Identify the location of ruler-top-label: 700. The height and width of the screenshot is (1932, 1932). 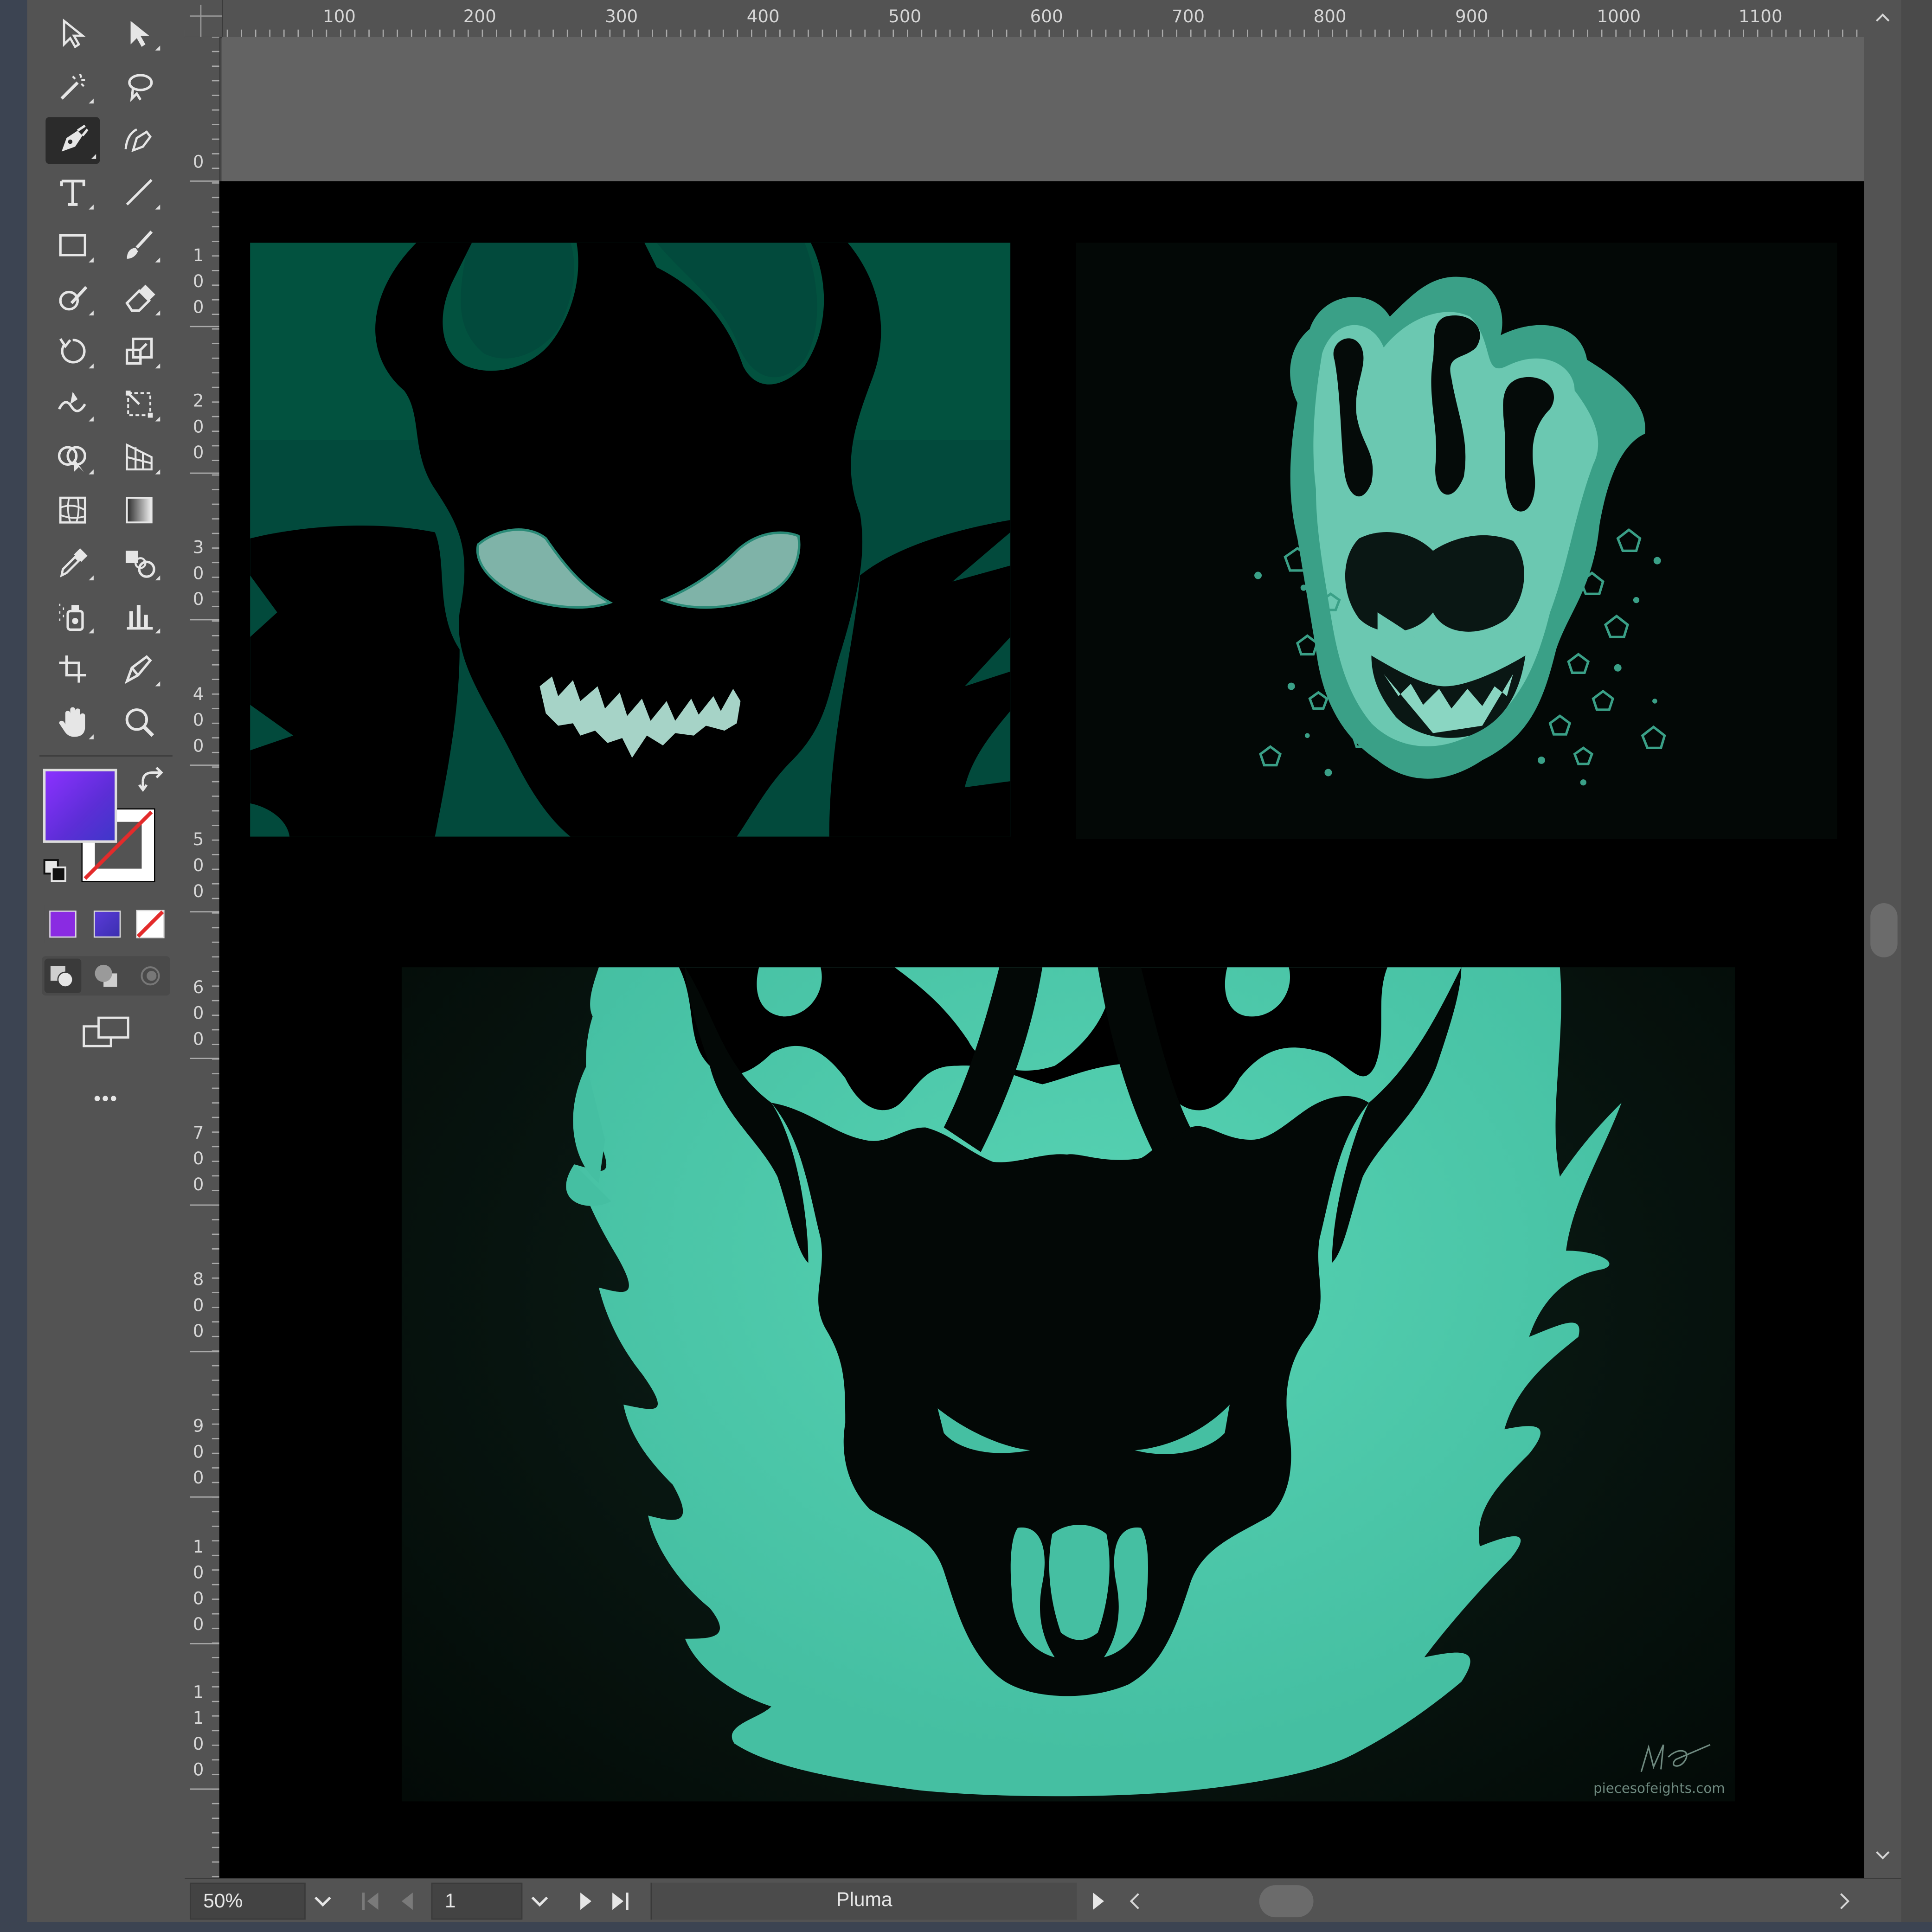
(1189, 17).